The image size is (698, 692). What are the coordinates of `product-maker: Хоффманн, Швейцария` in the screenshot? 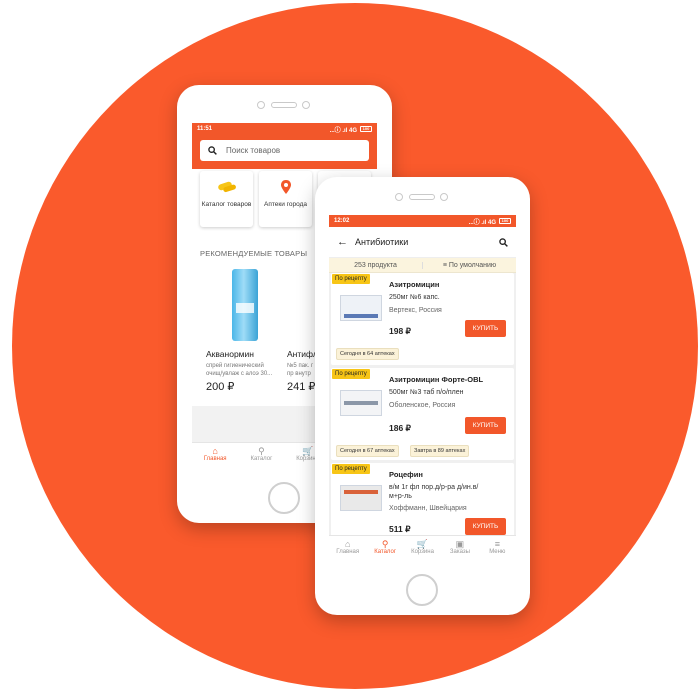 It's located at (428, 508).